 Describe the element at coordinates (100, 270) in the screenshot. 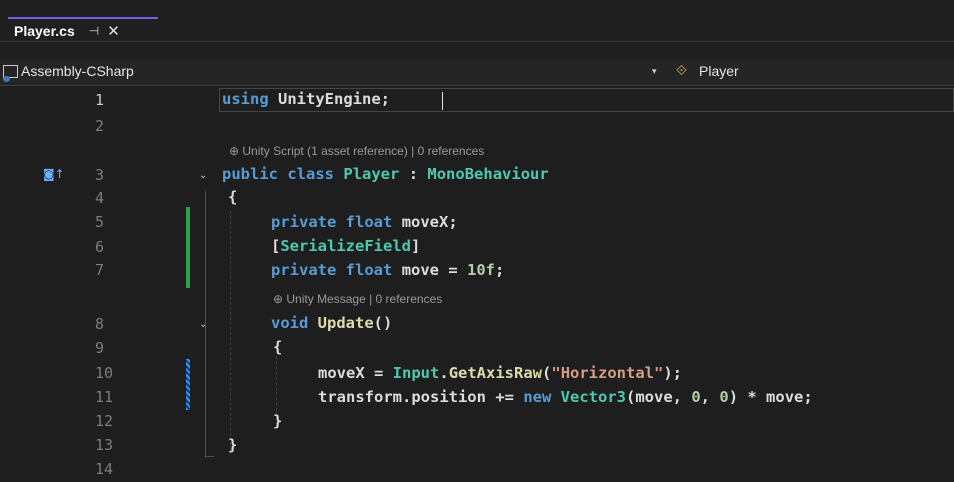

I see `line-number: 7` at that location.